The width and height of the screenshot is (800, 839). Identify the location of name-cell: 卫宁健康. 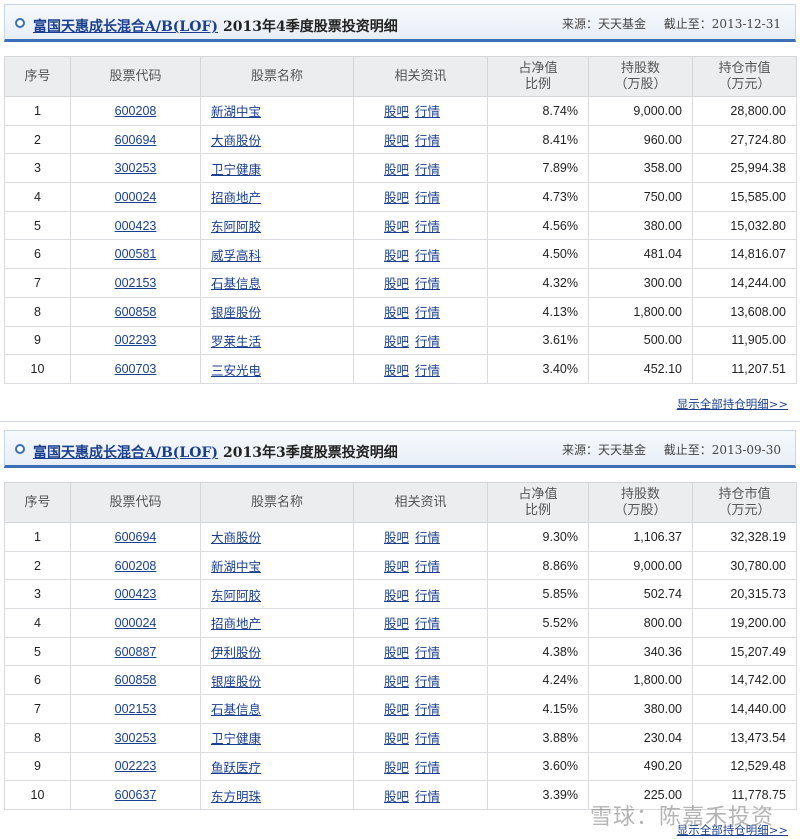
(277, 737).